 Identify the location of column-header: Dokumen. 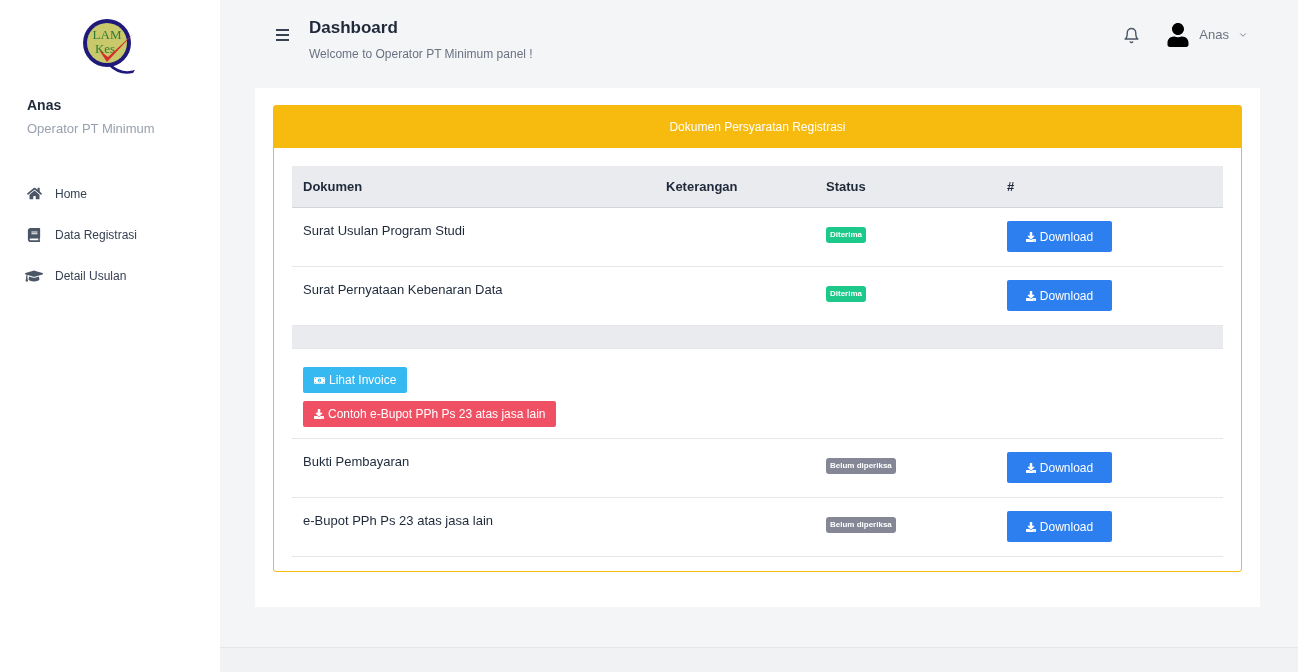
(333, 186).